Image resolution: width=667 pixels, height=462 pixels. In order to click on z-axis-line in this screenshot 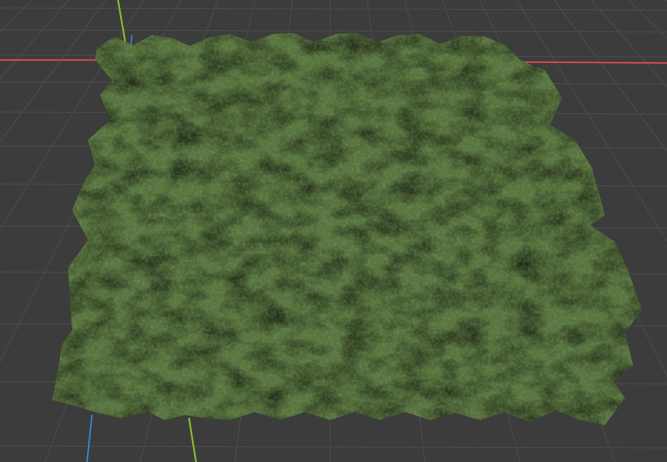, I will do `click(89, 438)`.